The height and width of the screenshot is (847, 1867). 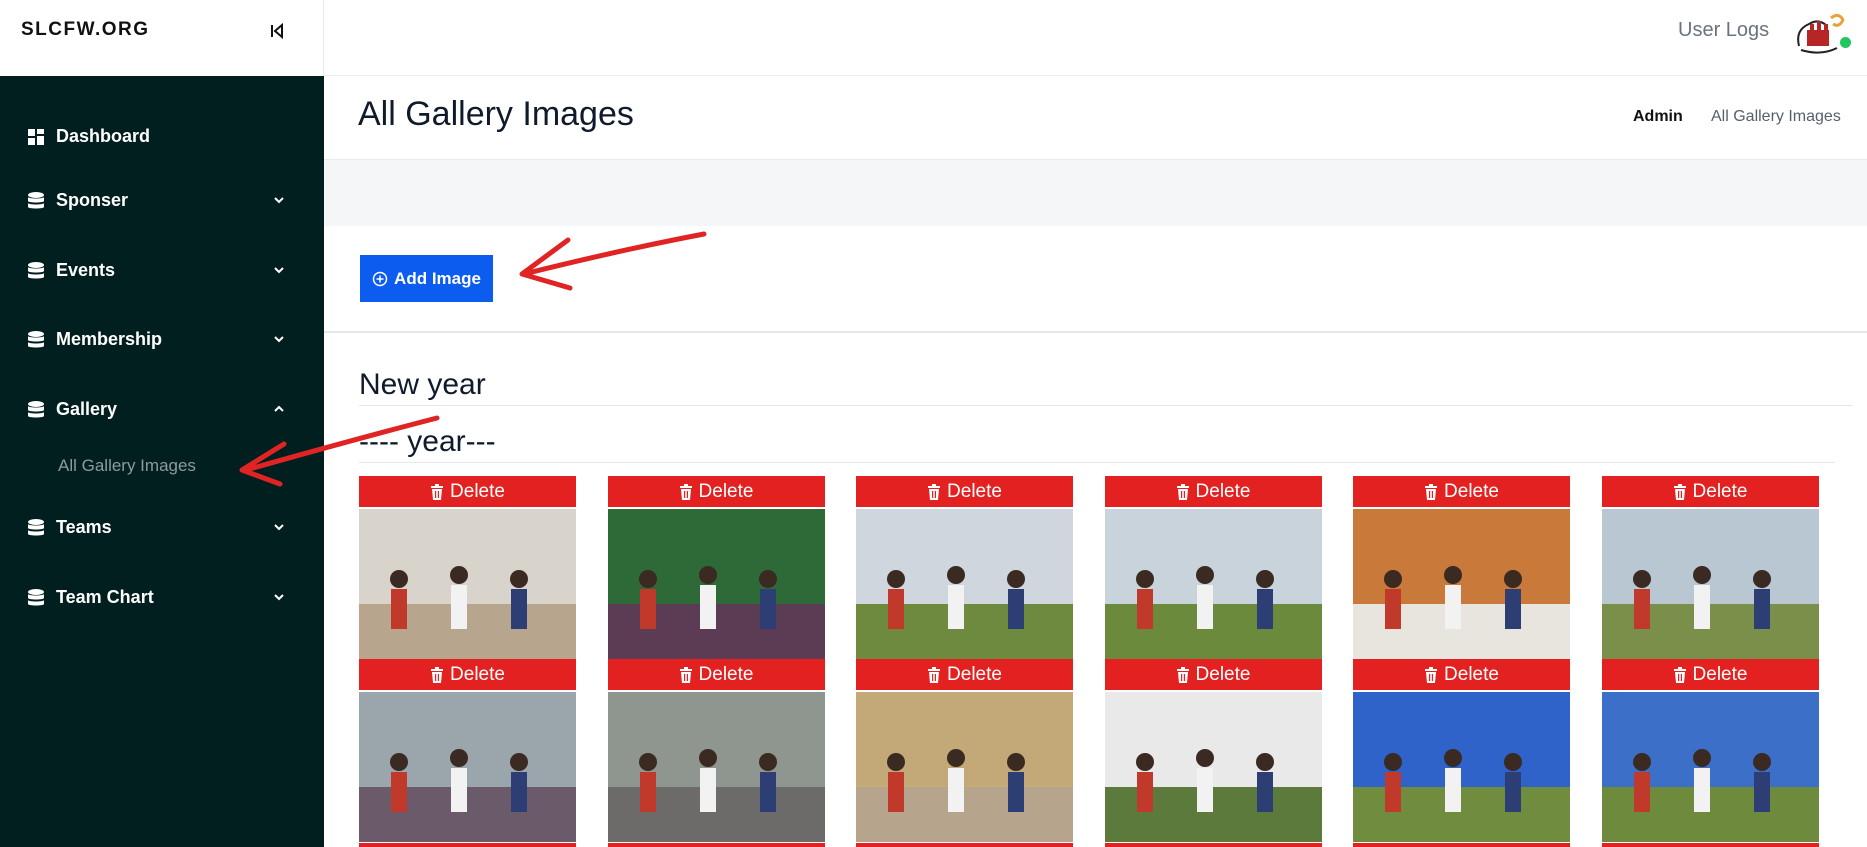 I want to click on sidebar-item-team-chart: Team Chart, so click(x=162, y=598).